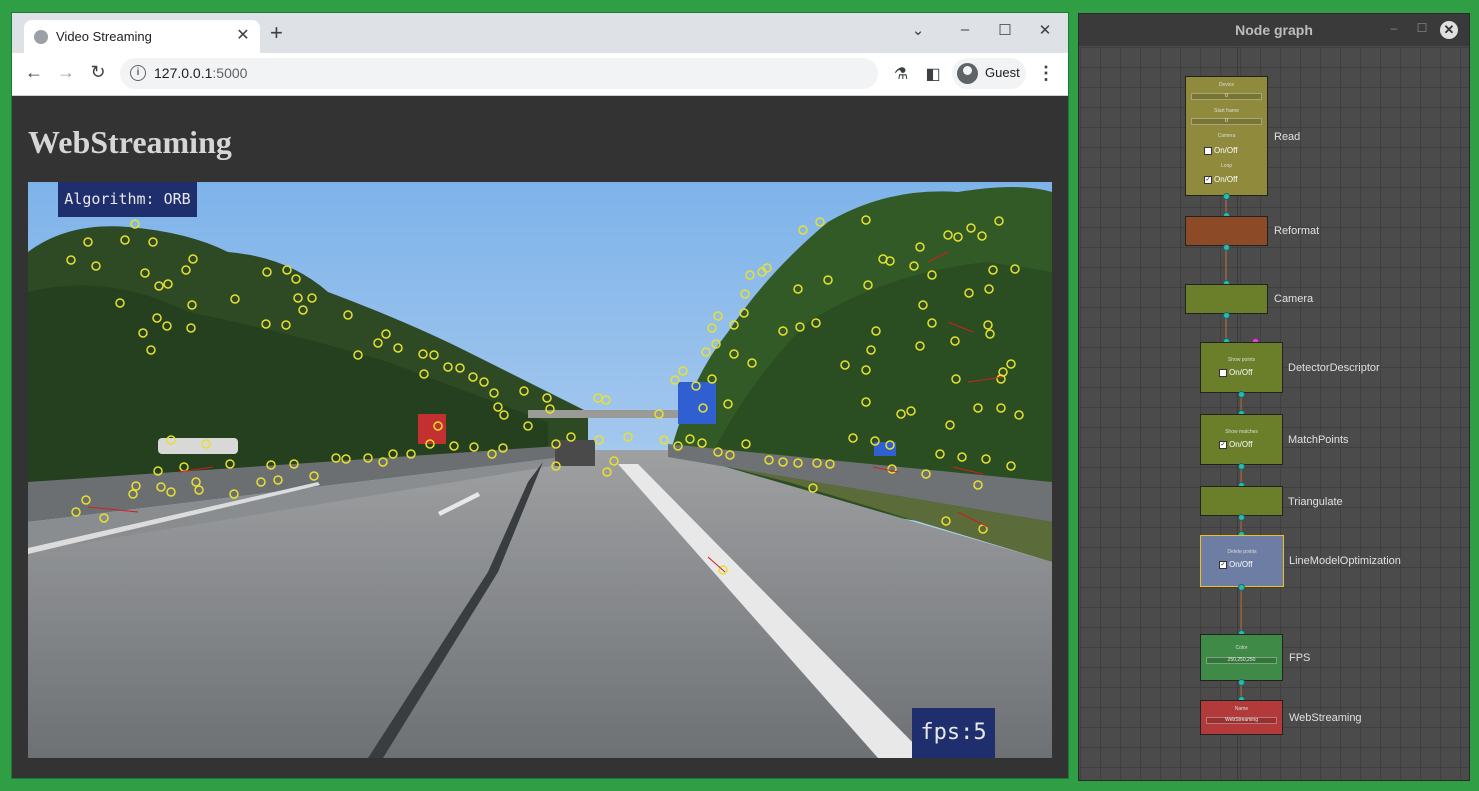 This screenshot has width=1479, height=791. What do you see at coordinates (1241, 709) in the screenshot?
I see `field-label-name: Name` at bounding box center [1241, 709].